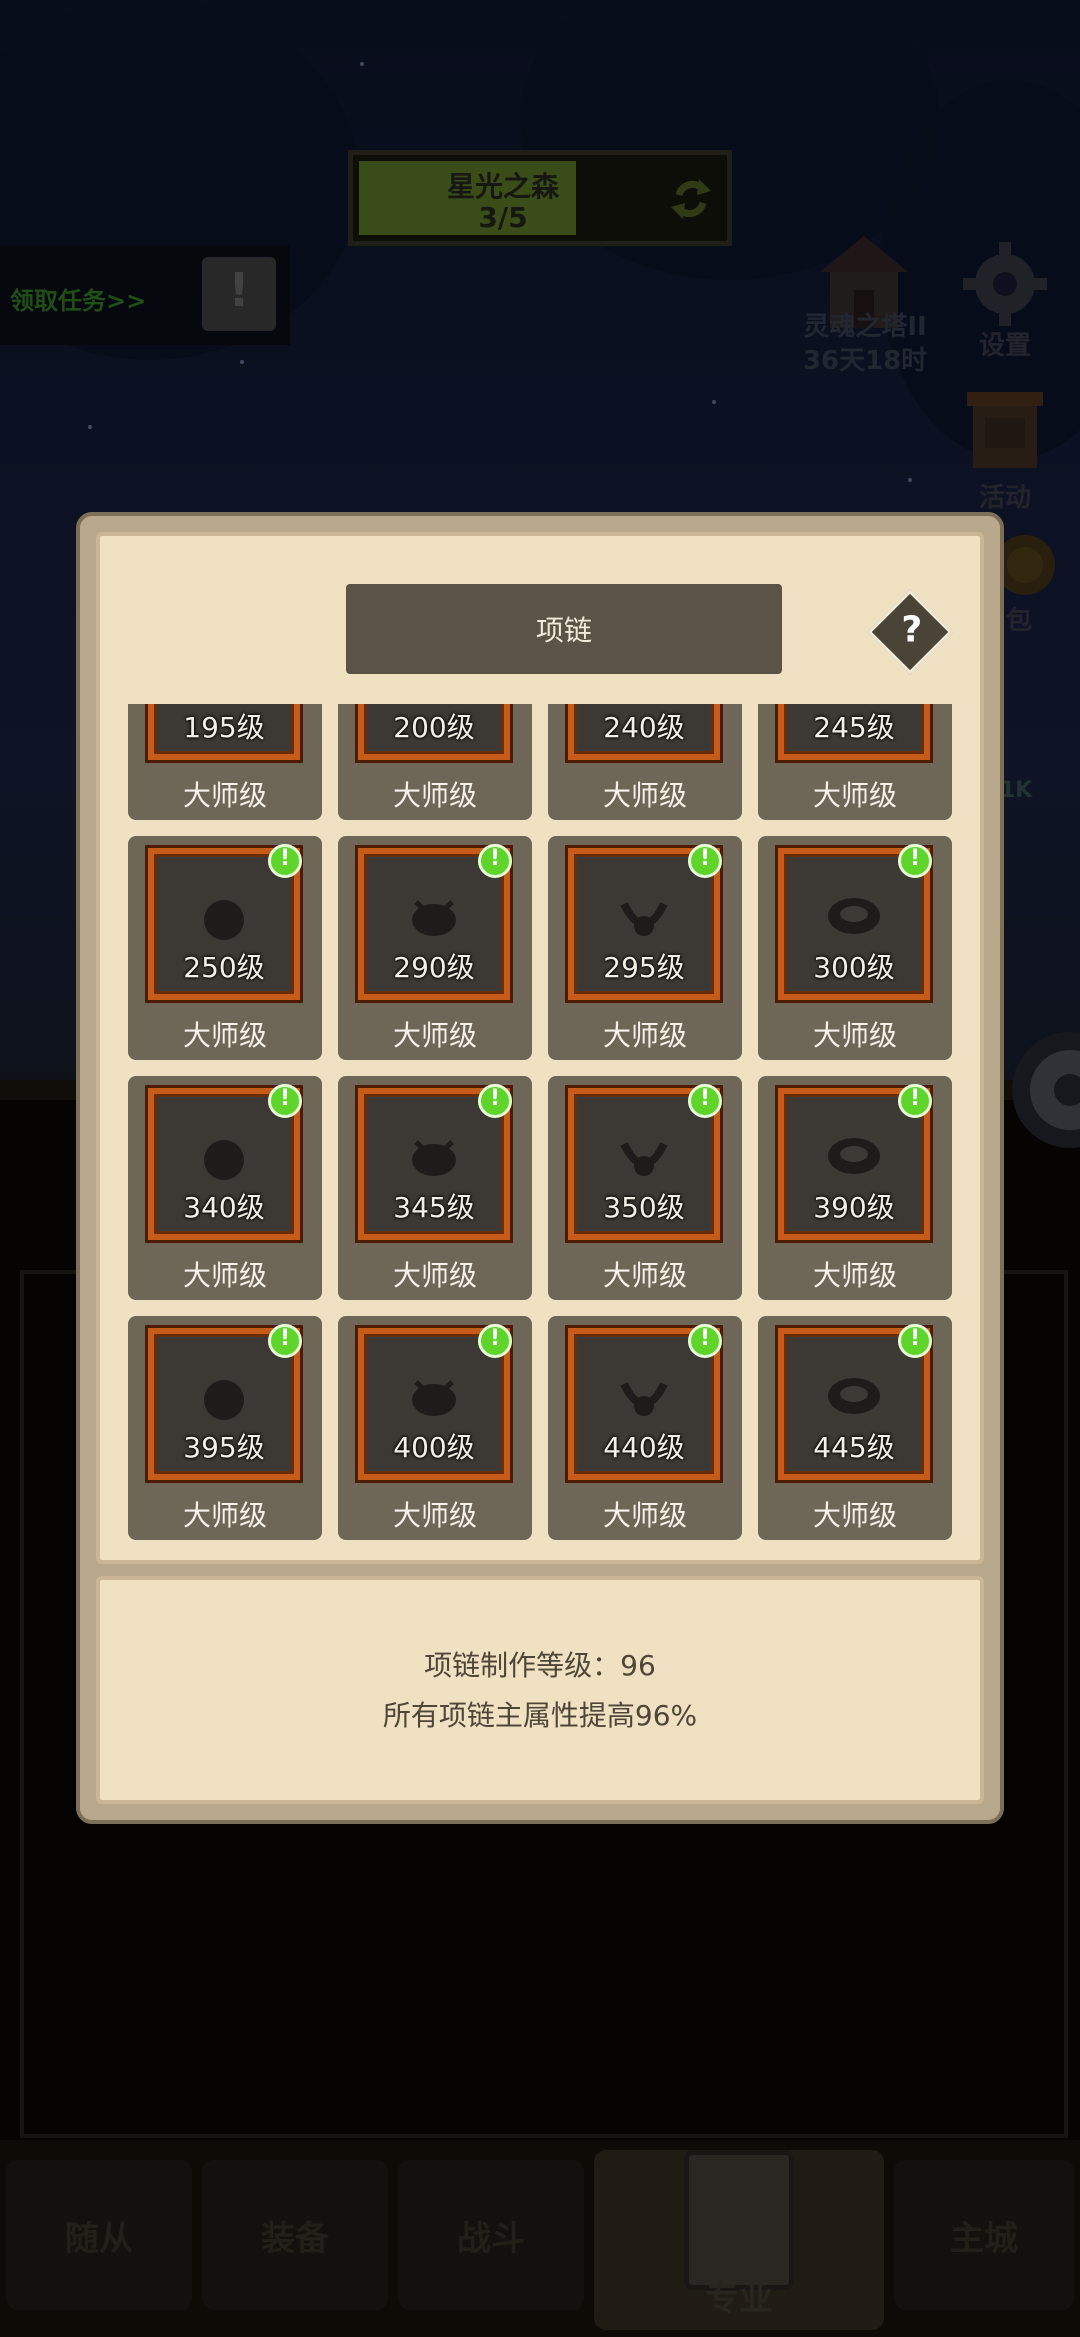 The width and height of the screenshot is (1080, 2337). I want to click on item-level: 240级, so click(644, 727).